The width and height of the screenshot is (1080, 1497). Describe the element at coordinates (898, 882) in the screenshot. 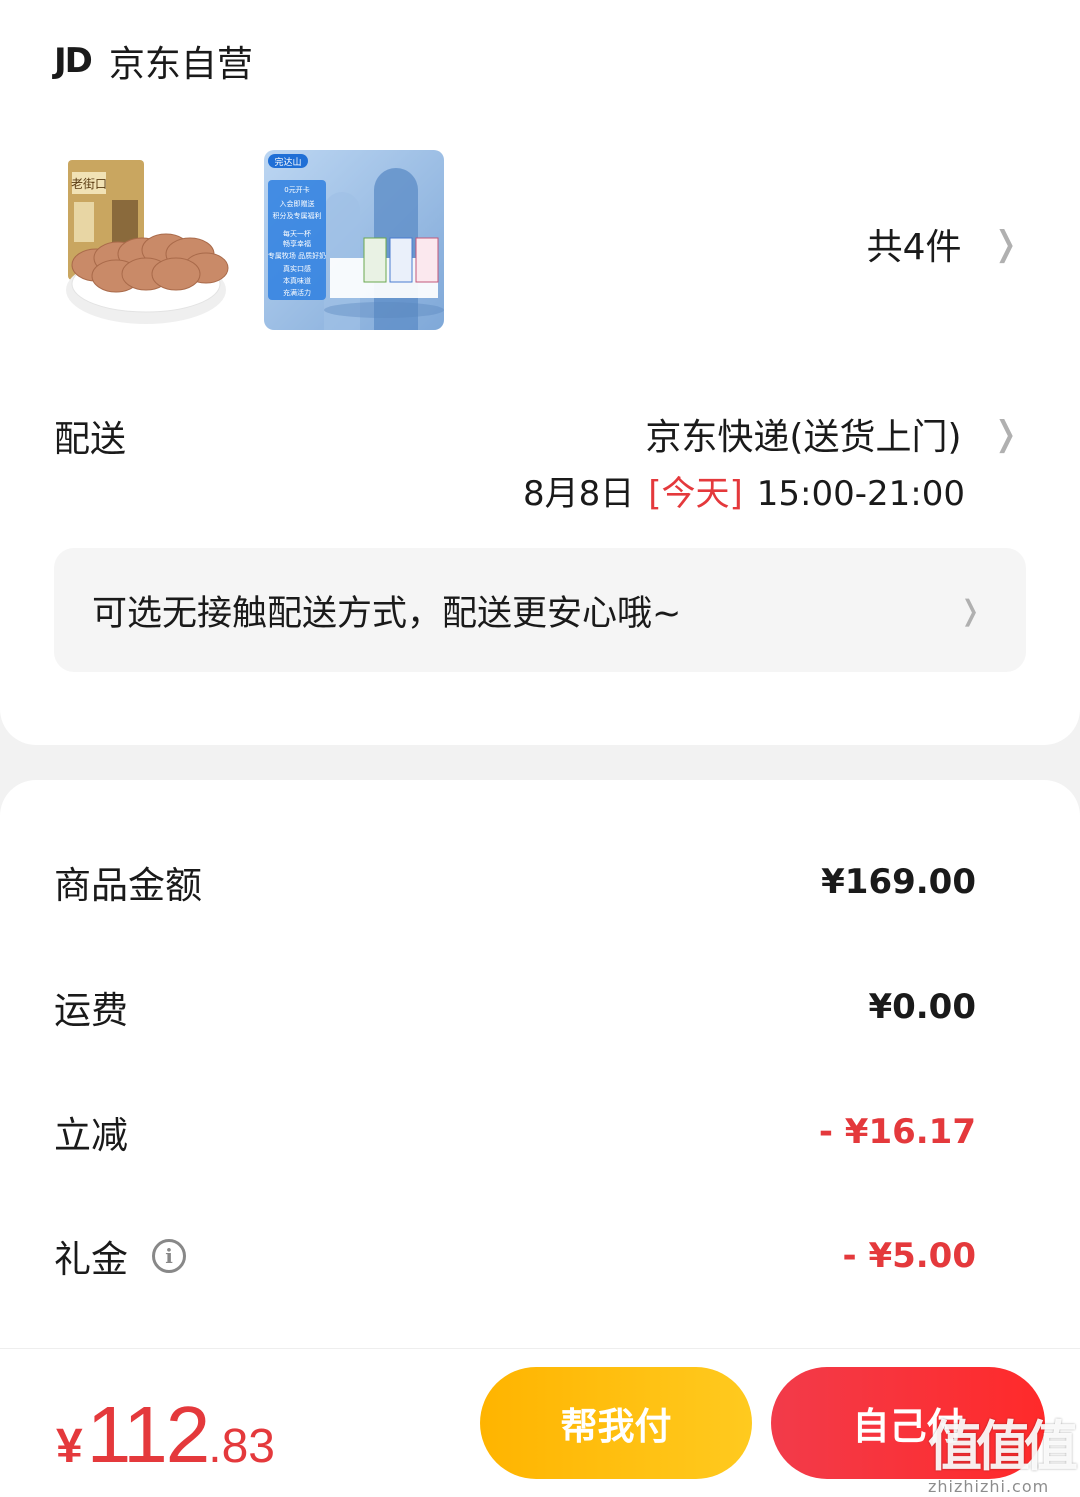

I see `fee-value: ¥169.00` at that location.